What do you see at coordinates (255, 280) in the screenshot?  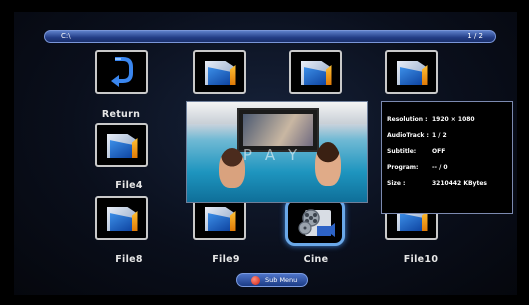 I see `red-dot-icon` at bounding box center [255, 280].